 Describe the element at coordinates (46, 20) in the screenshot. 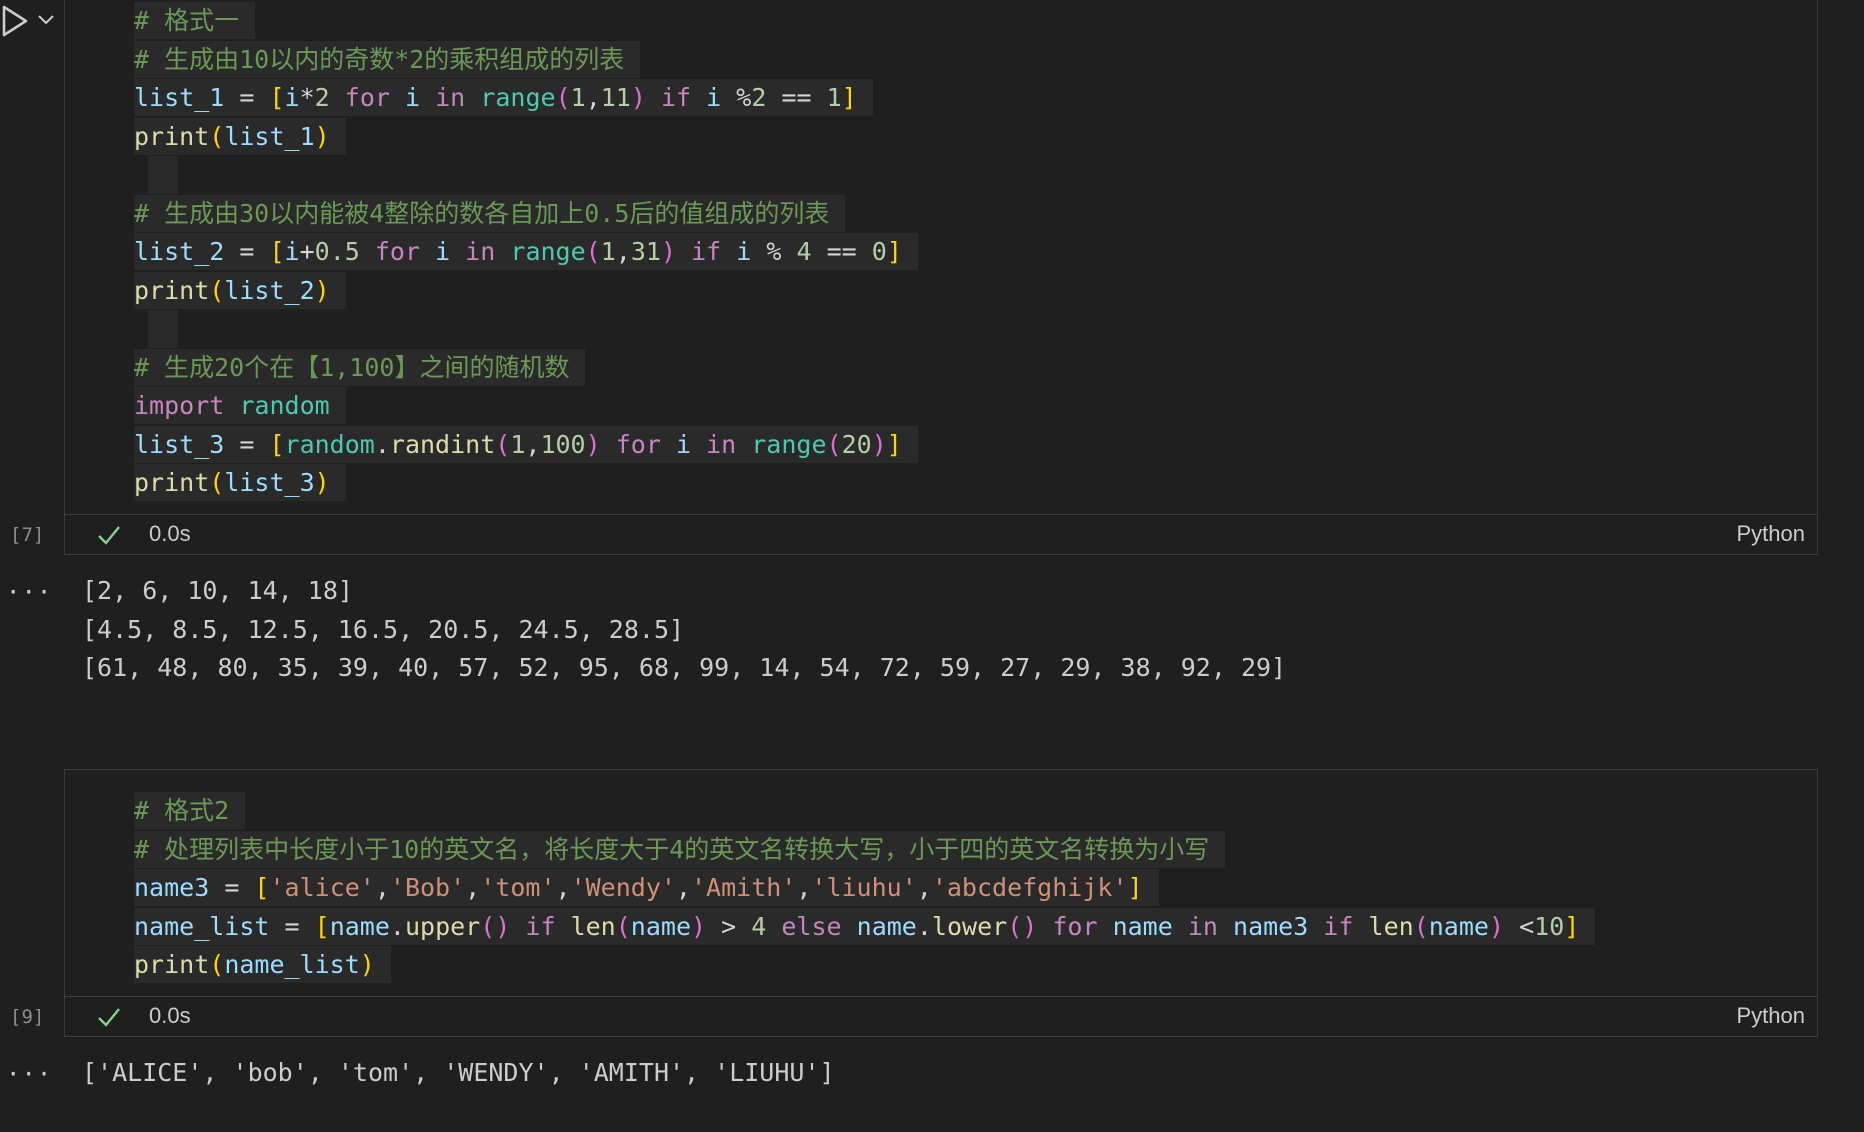

I see `chevron-down-icon` at that location.